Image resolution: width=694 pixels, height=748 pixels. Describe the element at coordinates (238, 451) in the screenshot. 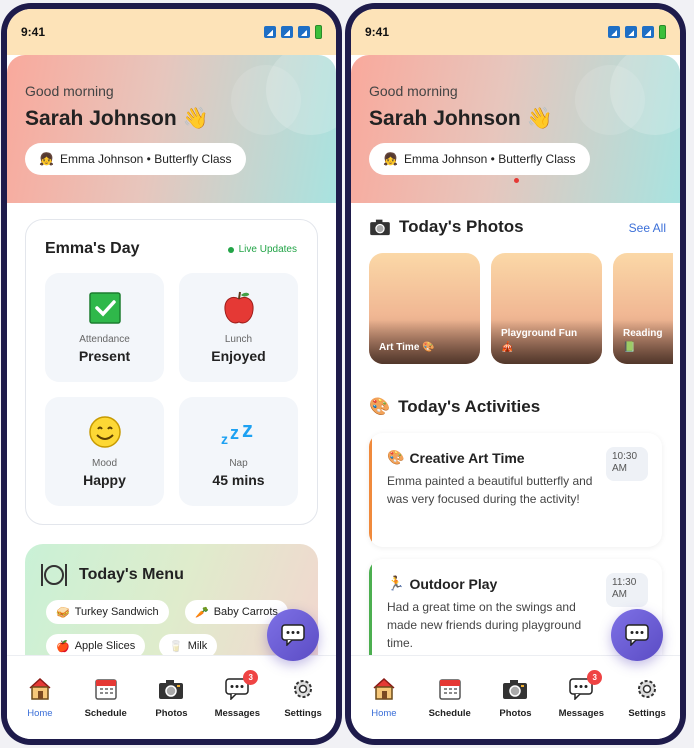

I see `tile-nap: zzz Nap 45 mins` at that location.